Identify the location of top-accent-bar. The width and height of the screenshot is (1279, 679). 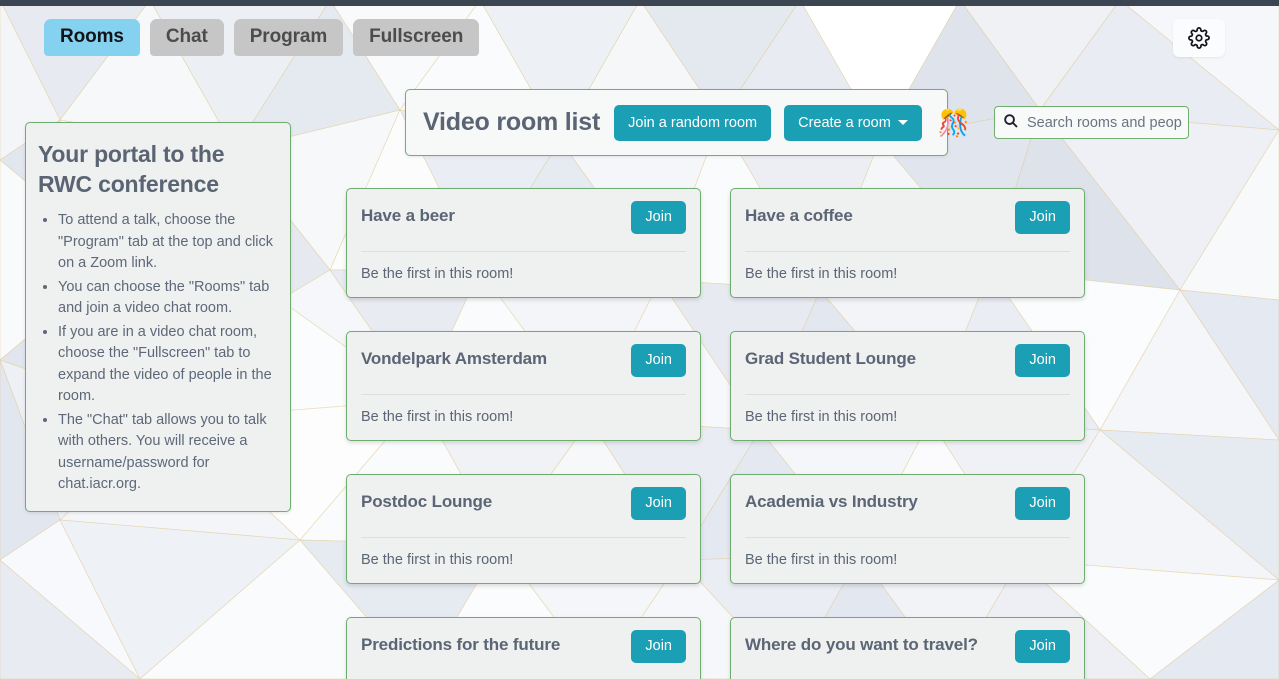
(639, 3).